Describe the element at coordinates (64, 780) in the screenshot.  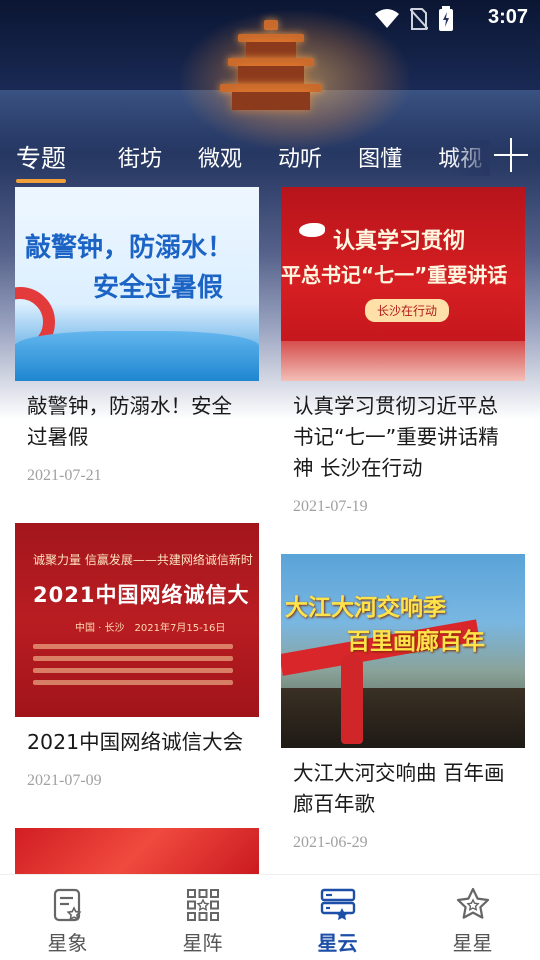
I see `article-date: 2021-07-09` at that location.